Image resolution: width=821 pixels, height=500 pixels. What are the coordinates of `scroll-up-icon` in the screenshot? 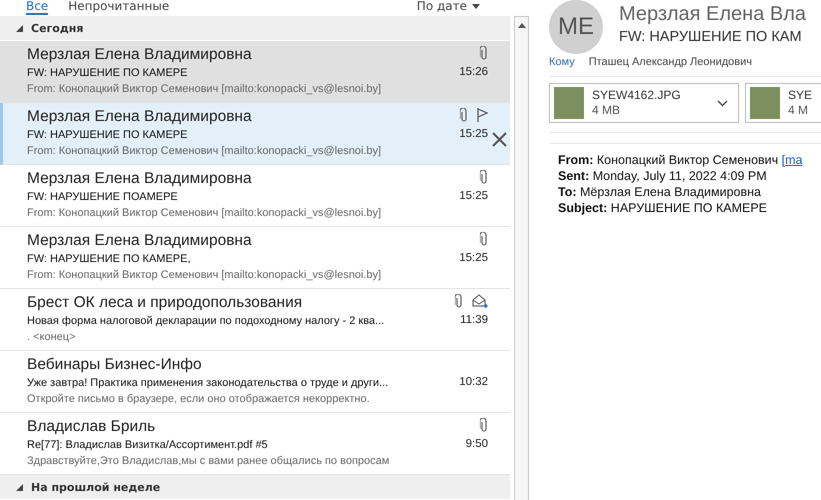 It's located at (522, 25).